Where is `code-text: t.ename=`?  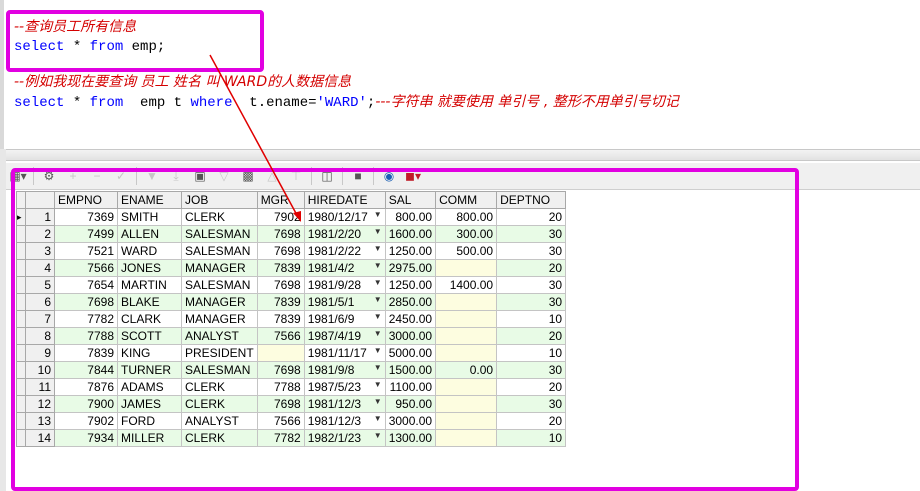
code-text: t.ename= is located at coordinates (274, 103).